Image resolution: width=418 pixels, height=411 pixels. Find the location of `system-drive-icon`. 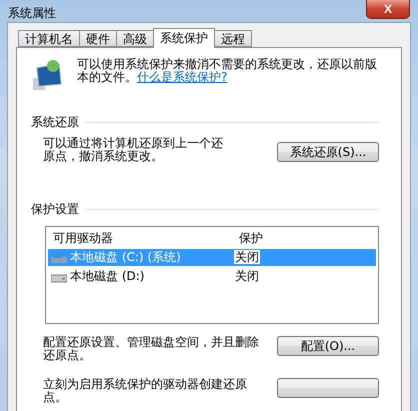

system-drive-icon is located at coordinates (59, 258).